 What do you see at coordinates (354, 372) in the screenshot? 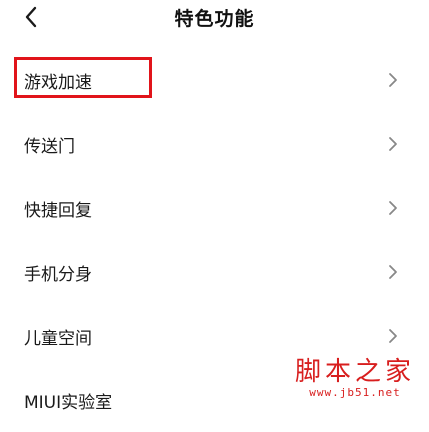
I see `watermark-text: 脚本之家` at bounding box center [354, 372].